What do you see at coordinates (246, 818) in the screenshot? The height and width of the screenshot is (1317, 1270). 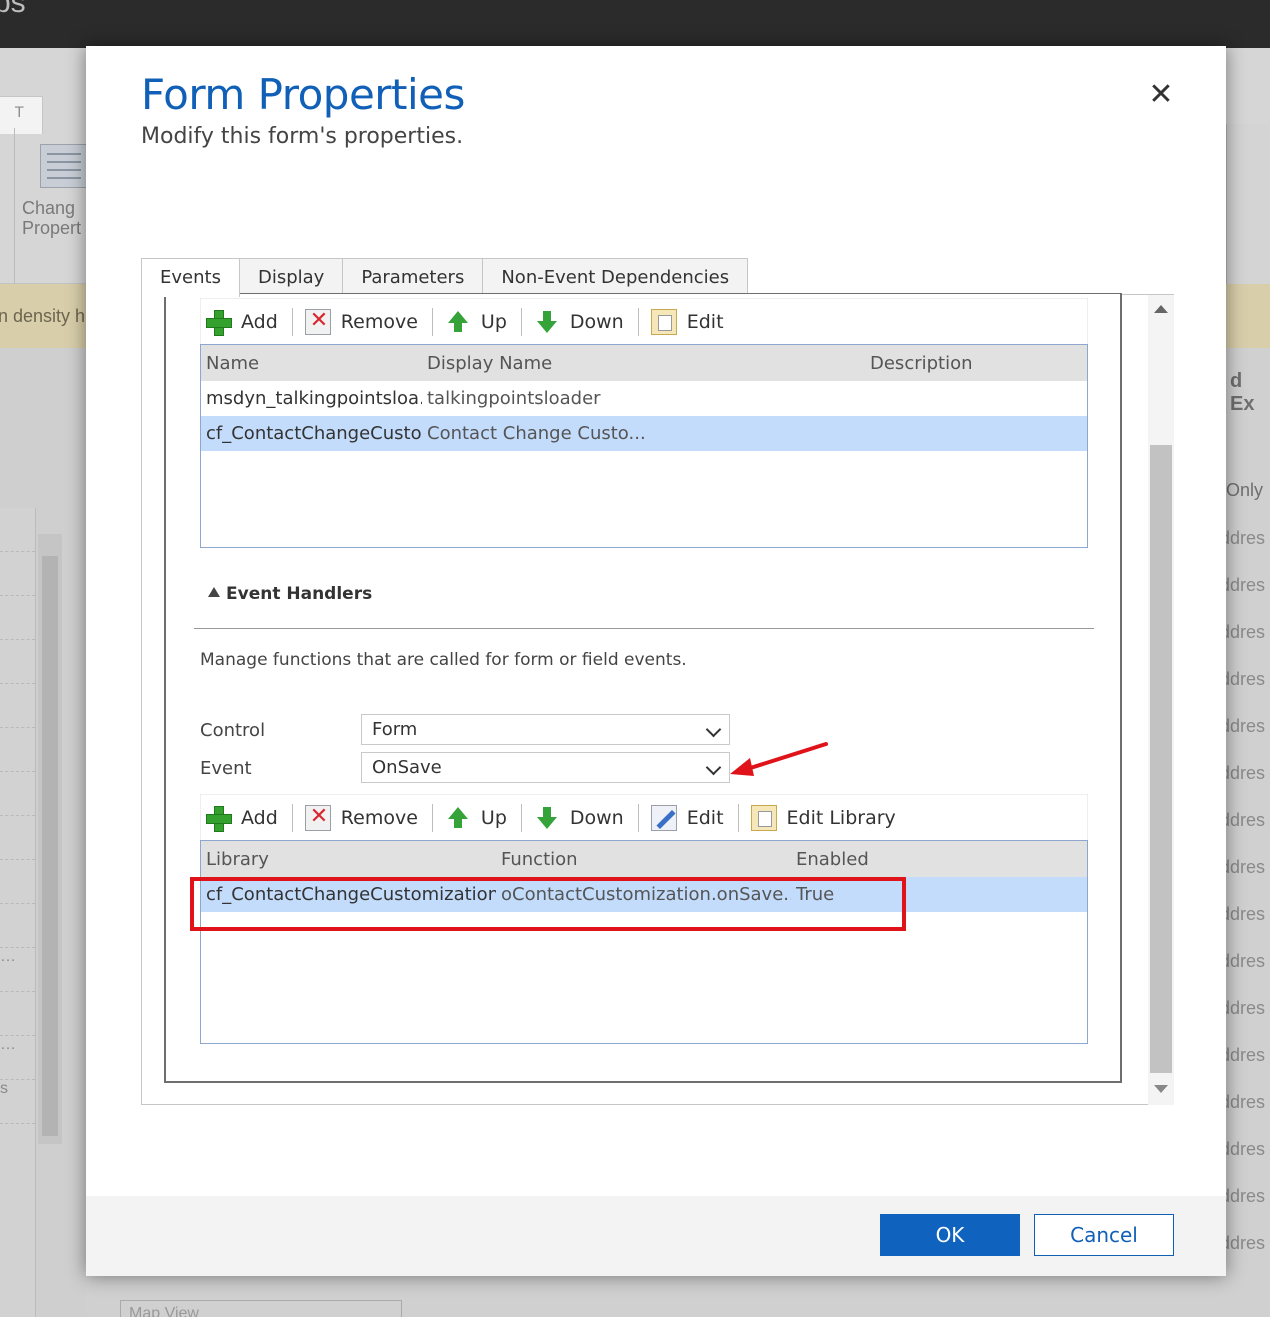 I see `handler-add-button: Add` at bounding box center [246, 818].